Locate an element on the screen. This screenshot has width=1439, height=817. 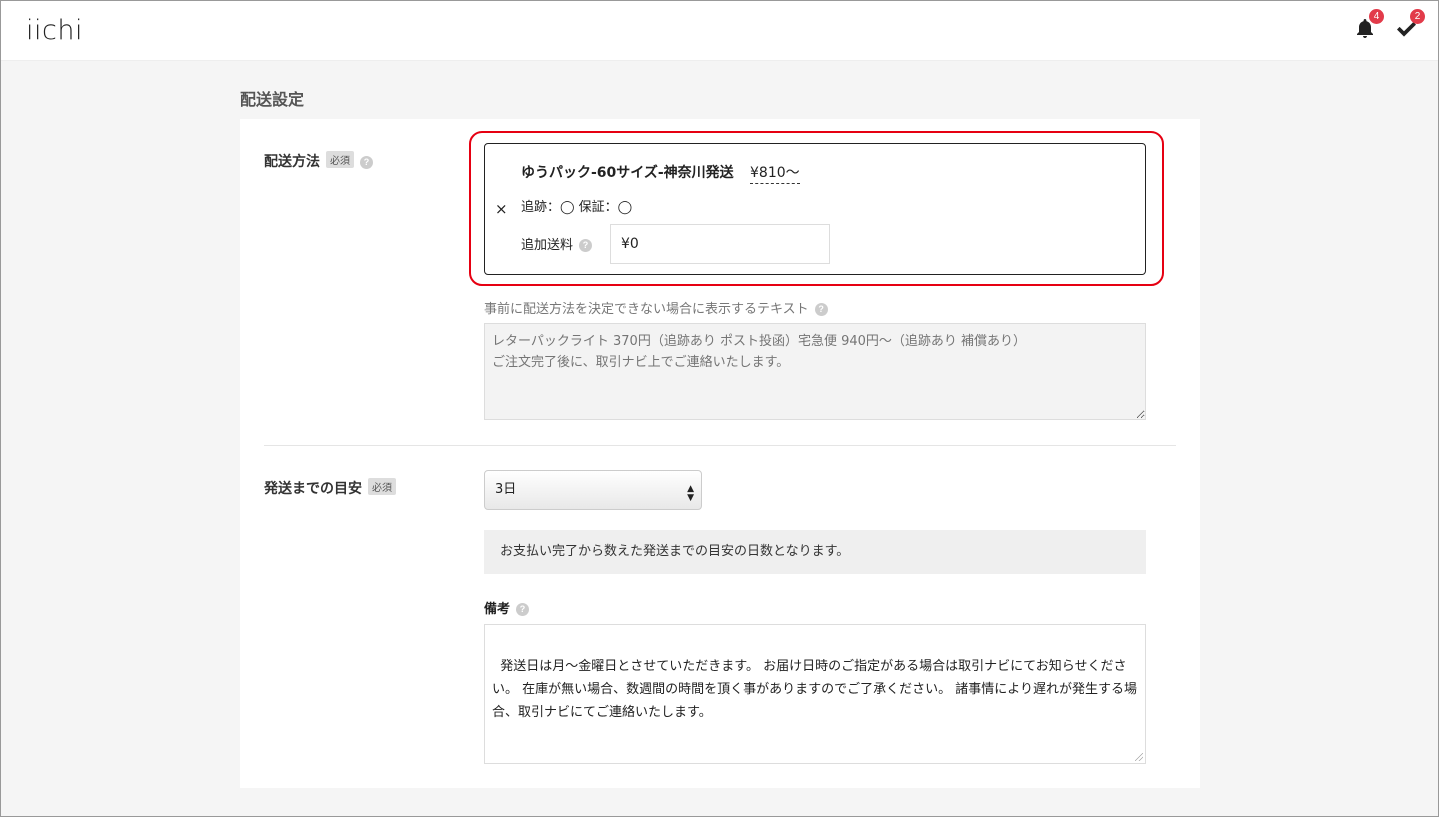
shipping-method-name: ゆうパック-60サイズ-神奈川発送 is located at coordinates (627, 173).